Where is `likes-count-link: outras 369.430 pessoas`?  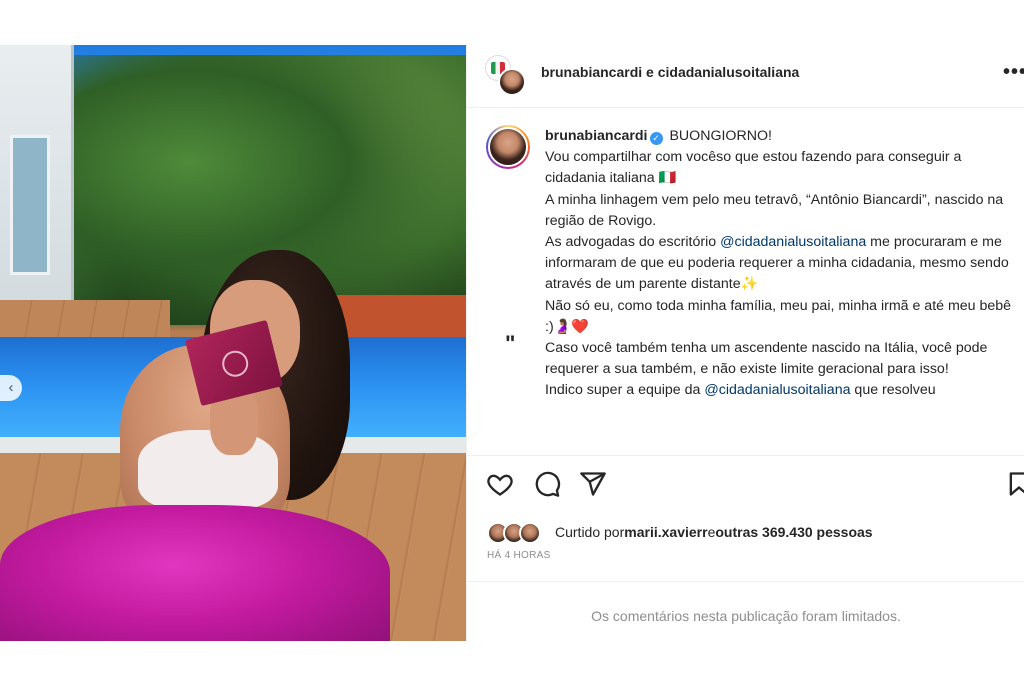 likes-count-link: outras 369.430 pessoas is located at coordinates (793, 532).